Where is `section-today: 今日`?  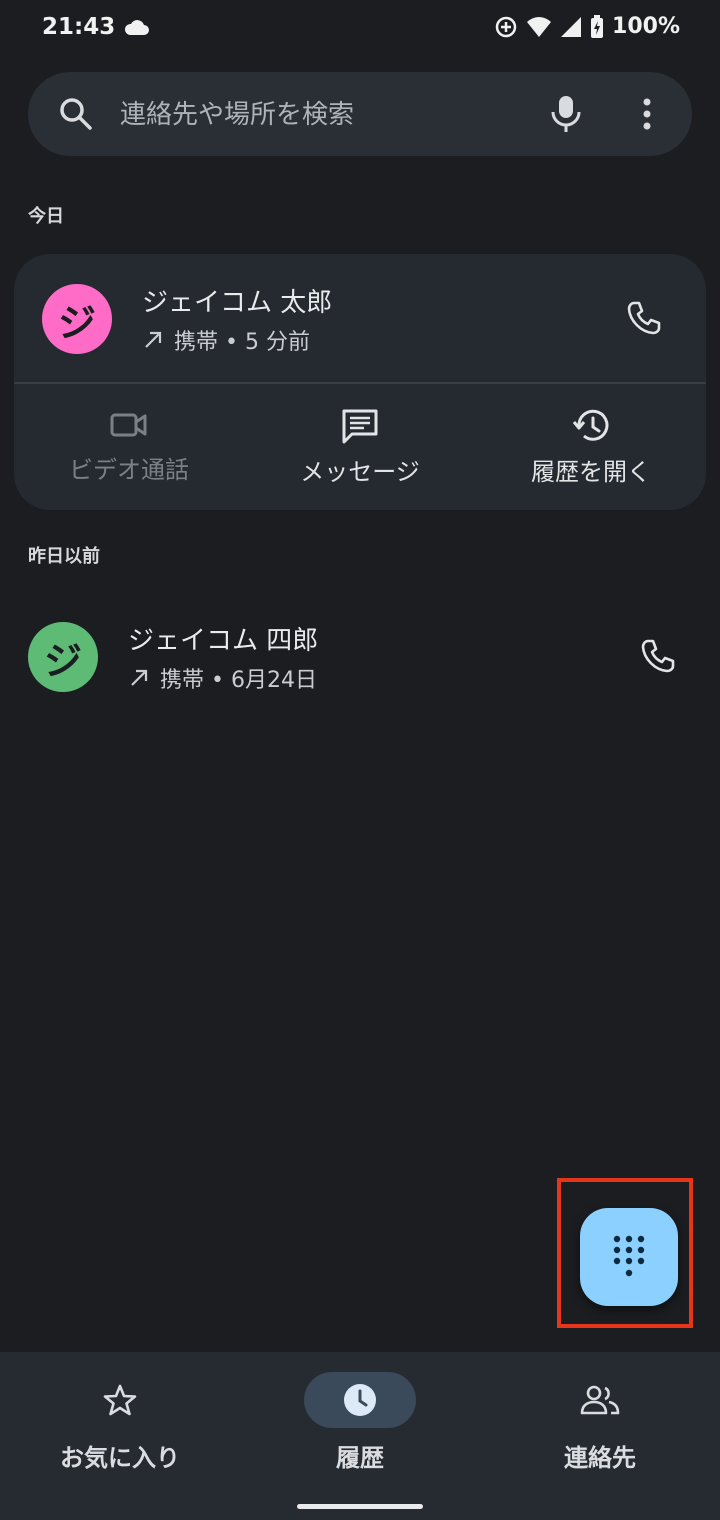
section-today: 今日 is located at coordinates (46, 216).